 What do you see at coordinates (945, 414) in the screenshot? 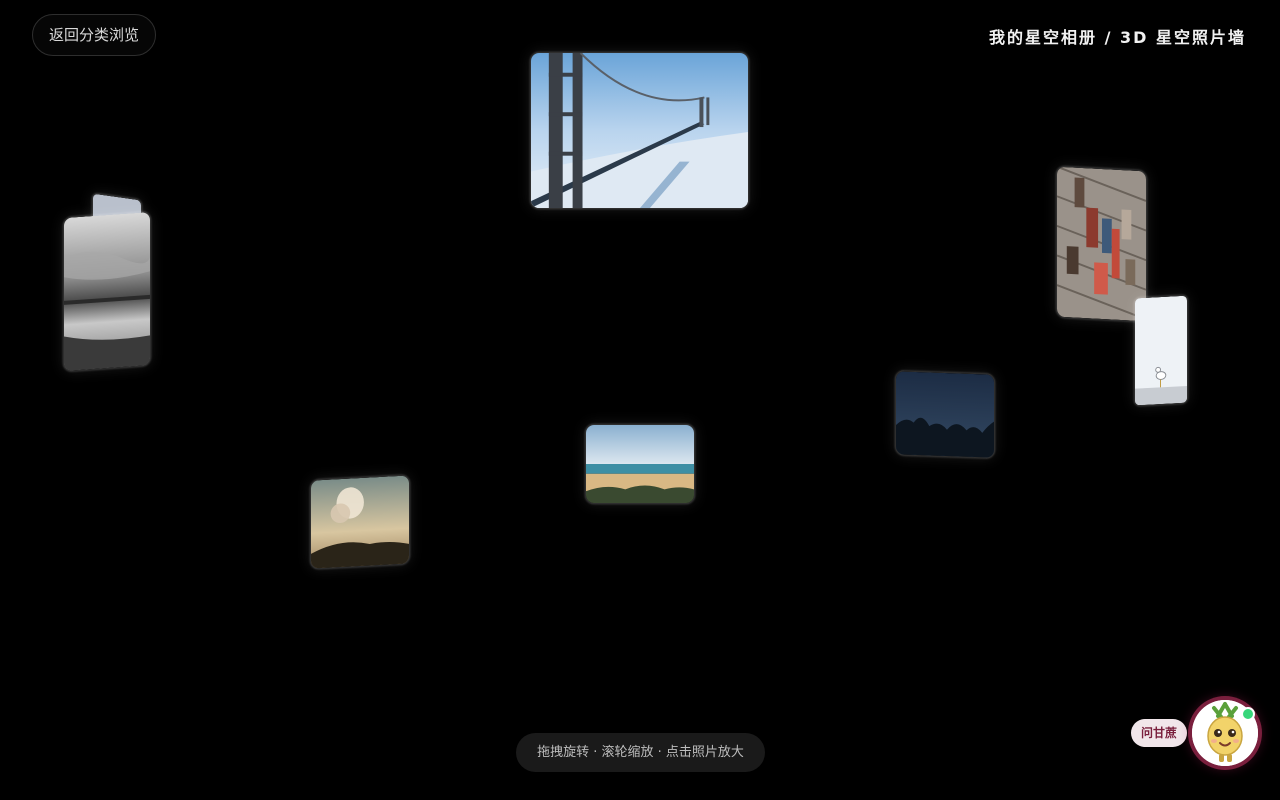
I see `photo-night-trees` at bounding box center [945, 414].